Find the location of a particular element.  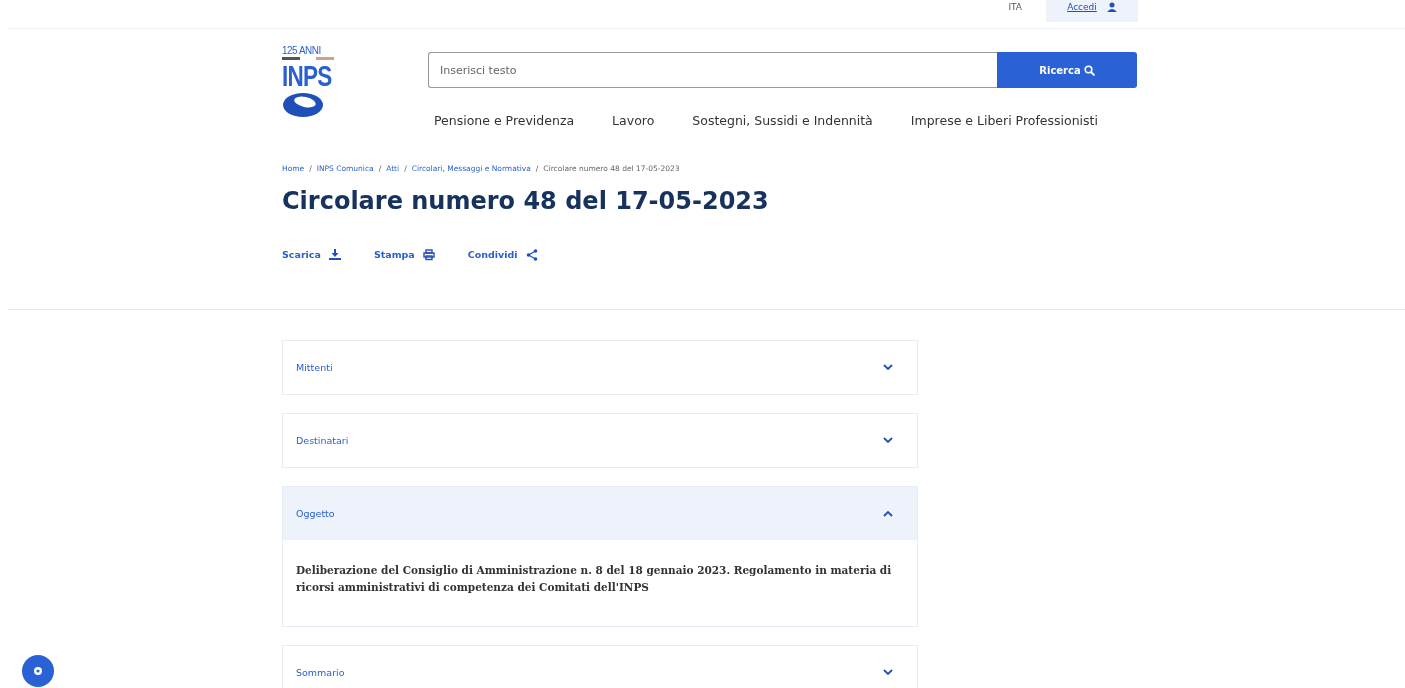

settings-icon is located at coordinates (38, 671).